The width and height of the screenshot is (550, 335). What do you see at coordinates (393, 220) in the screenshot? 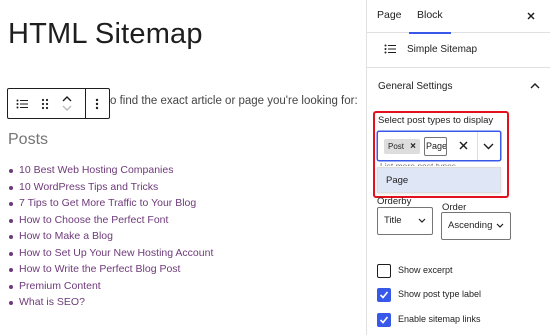
I see `orderby-value: Title` at bounding box center [393, 220].